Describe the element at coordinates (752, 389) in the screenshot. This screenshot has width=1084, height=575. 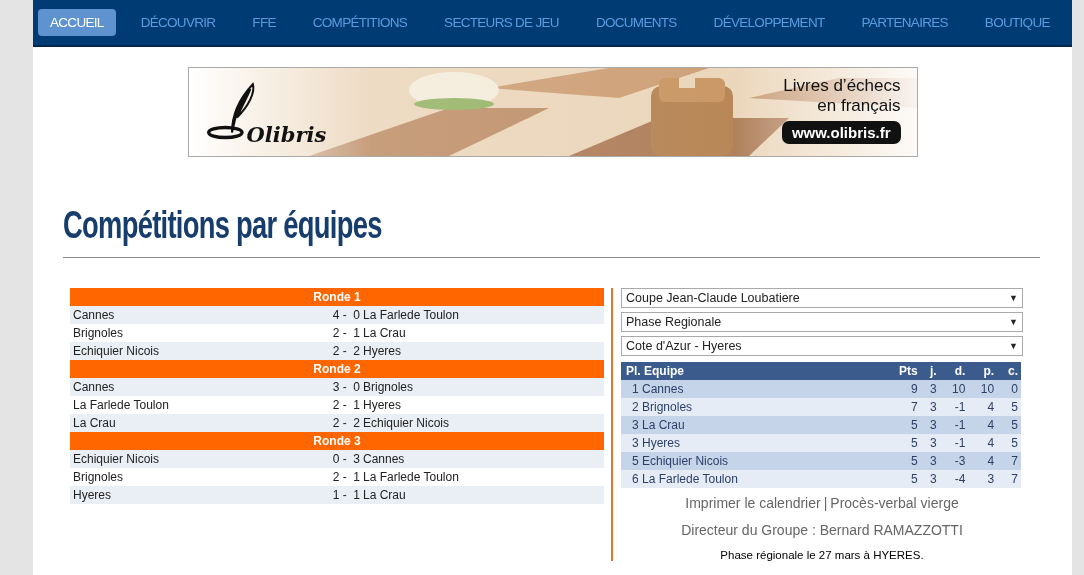
I see `team-cell: 1 Cannes` at that location.